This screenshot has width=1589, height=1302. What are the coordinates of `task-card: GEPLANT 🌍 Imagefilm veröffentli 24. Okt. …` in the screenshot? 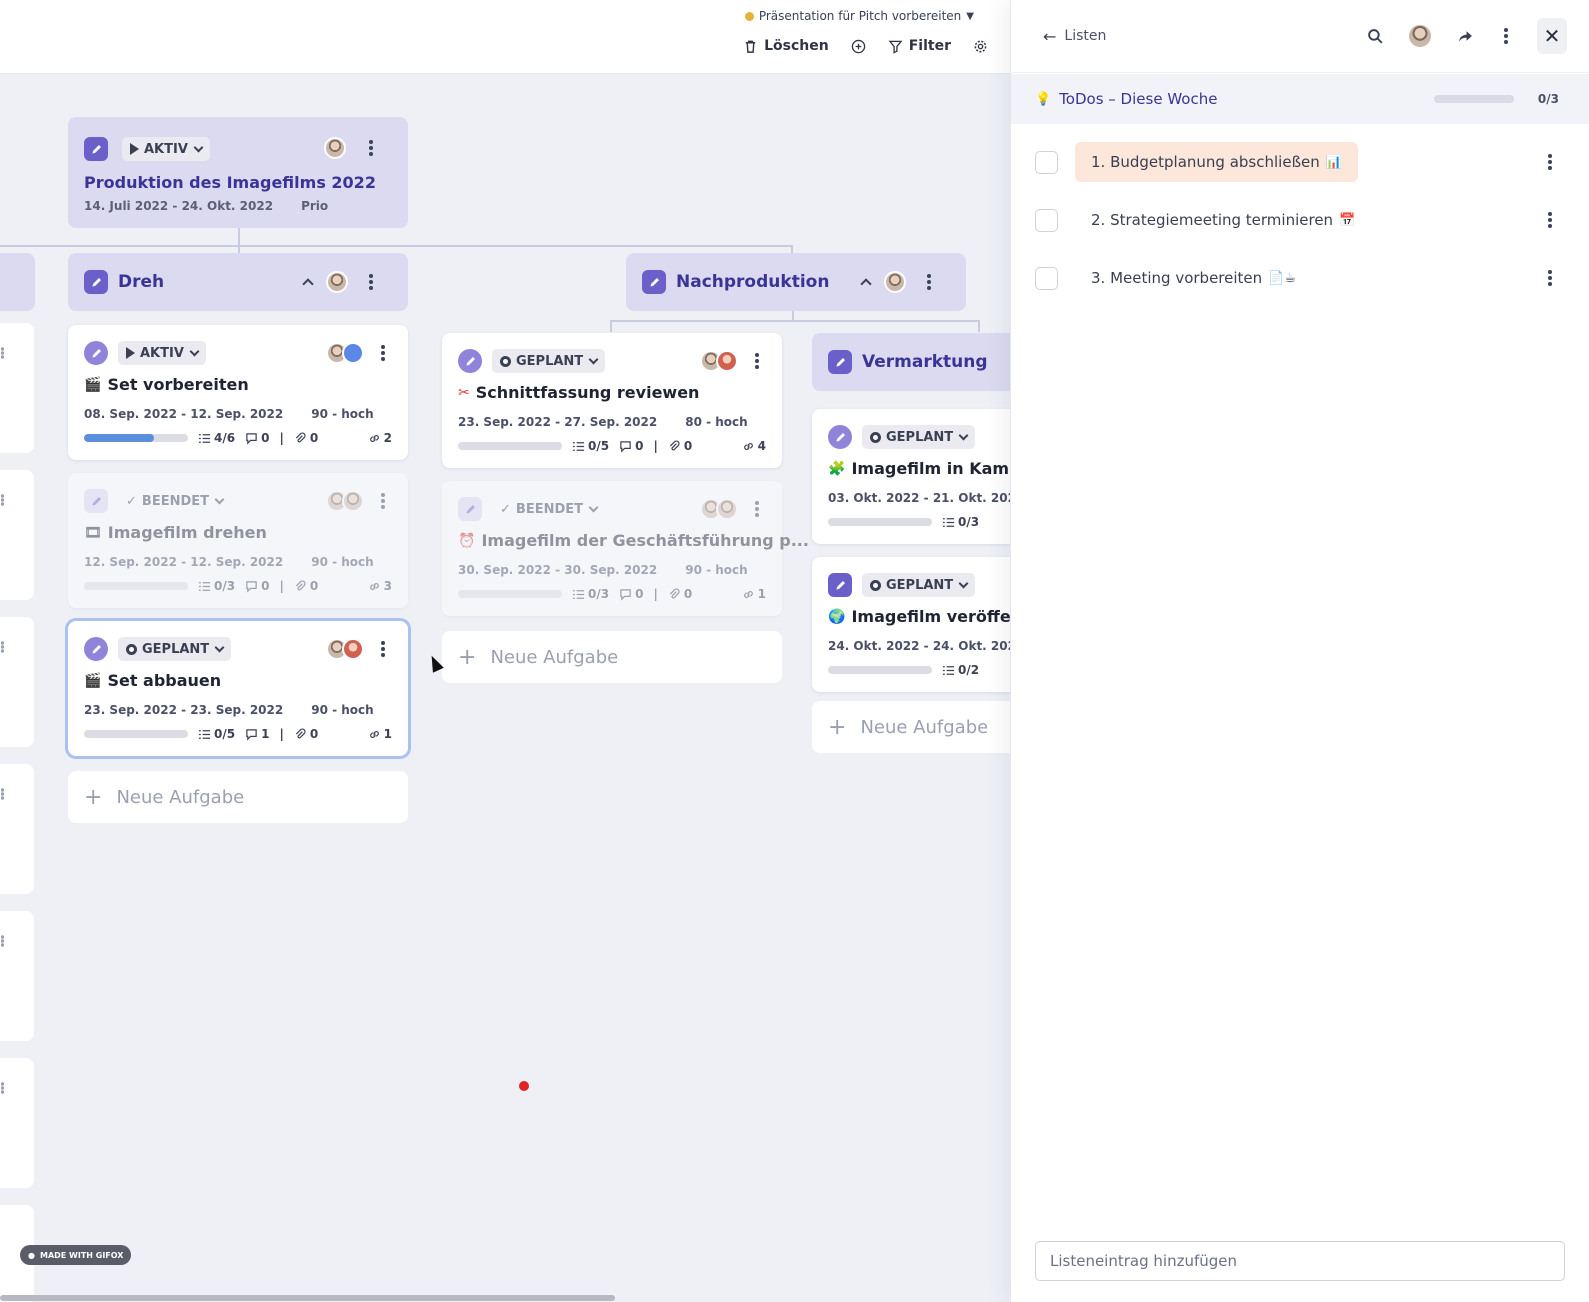 It's located at (911, 624).